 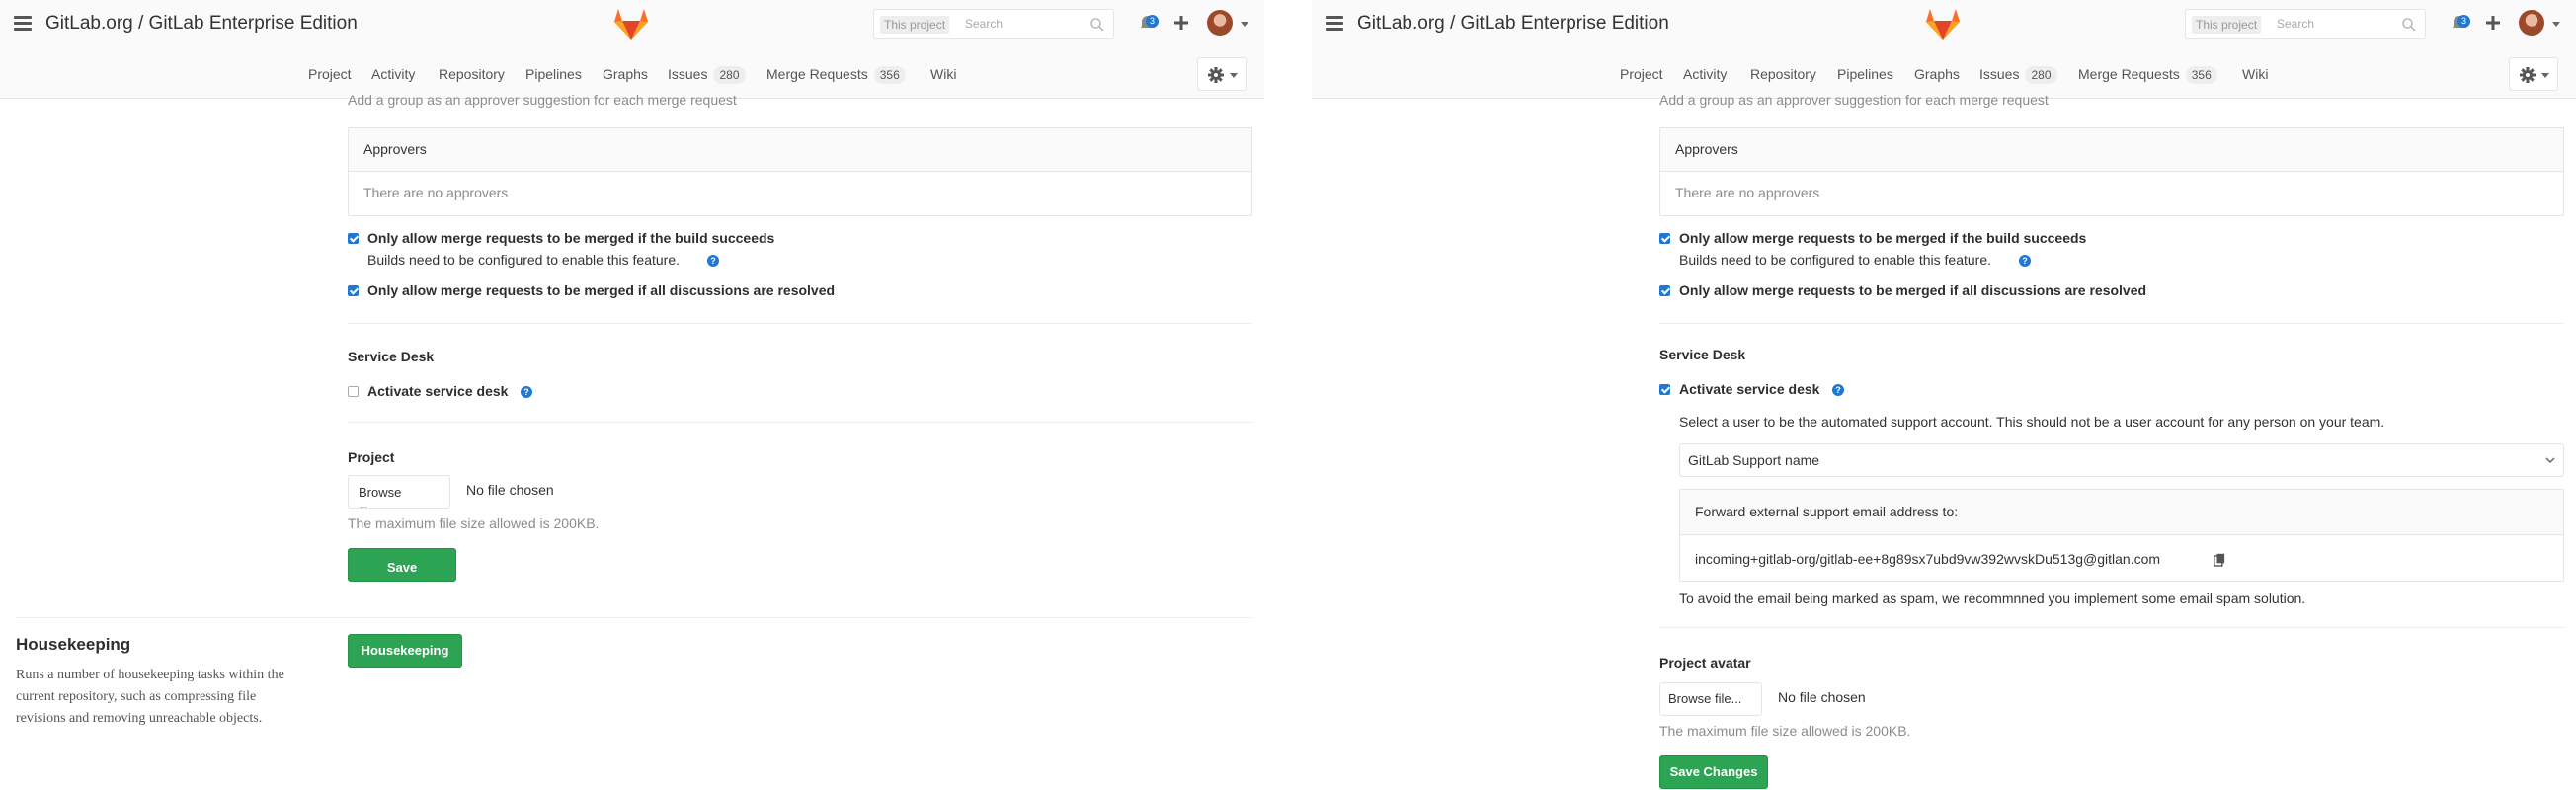 What do you see at coordinates (2227, 25) in the screenshot?
I see `search-scope-badge: This project` at bounding box center [2227, 25].